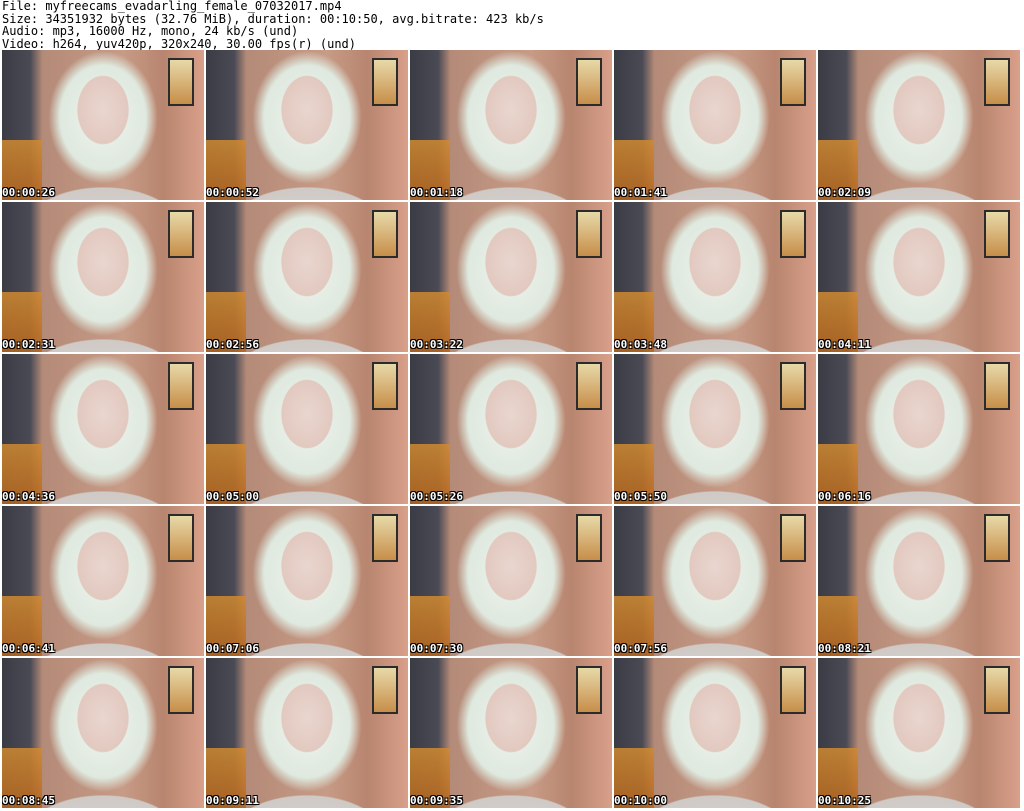  What do you see at coordinates (511, 581) in the screenshot?
I see `video-thumbnail: 00:07:30` at bounding box center [511, 581].